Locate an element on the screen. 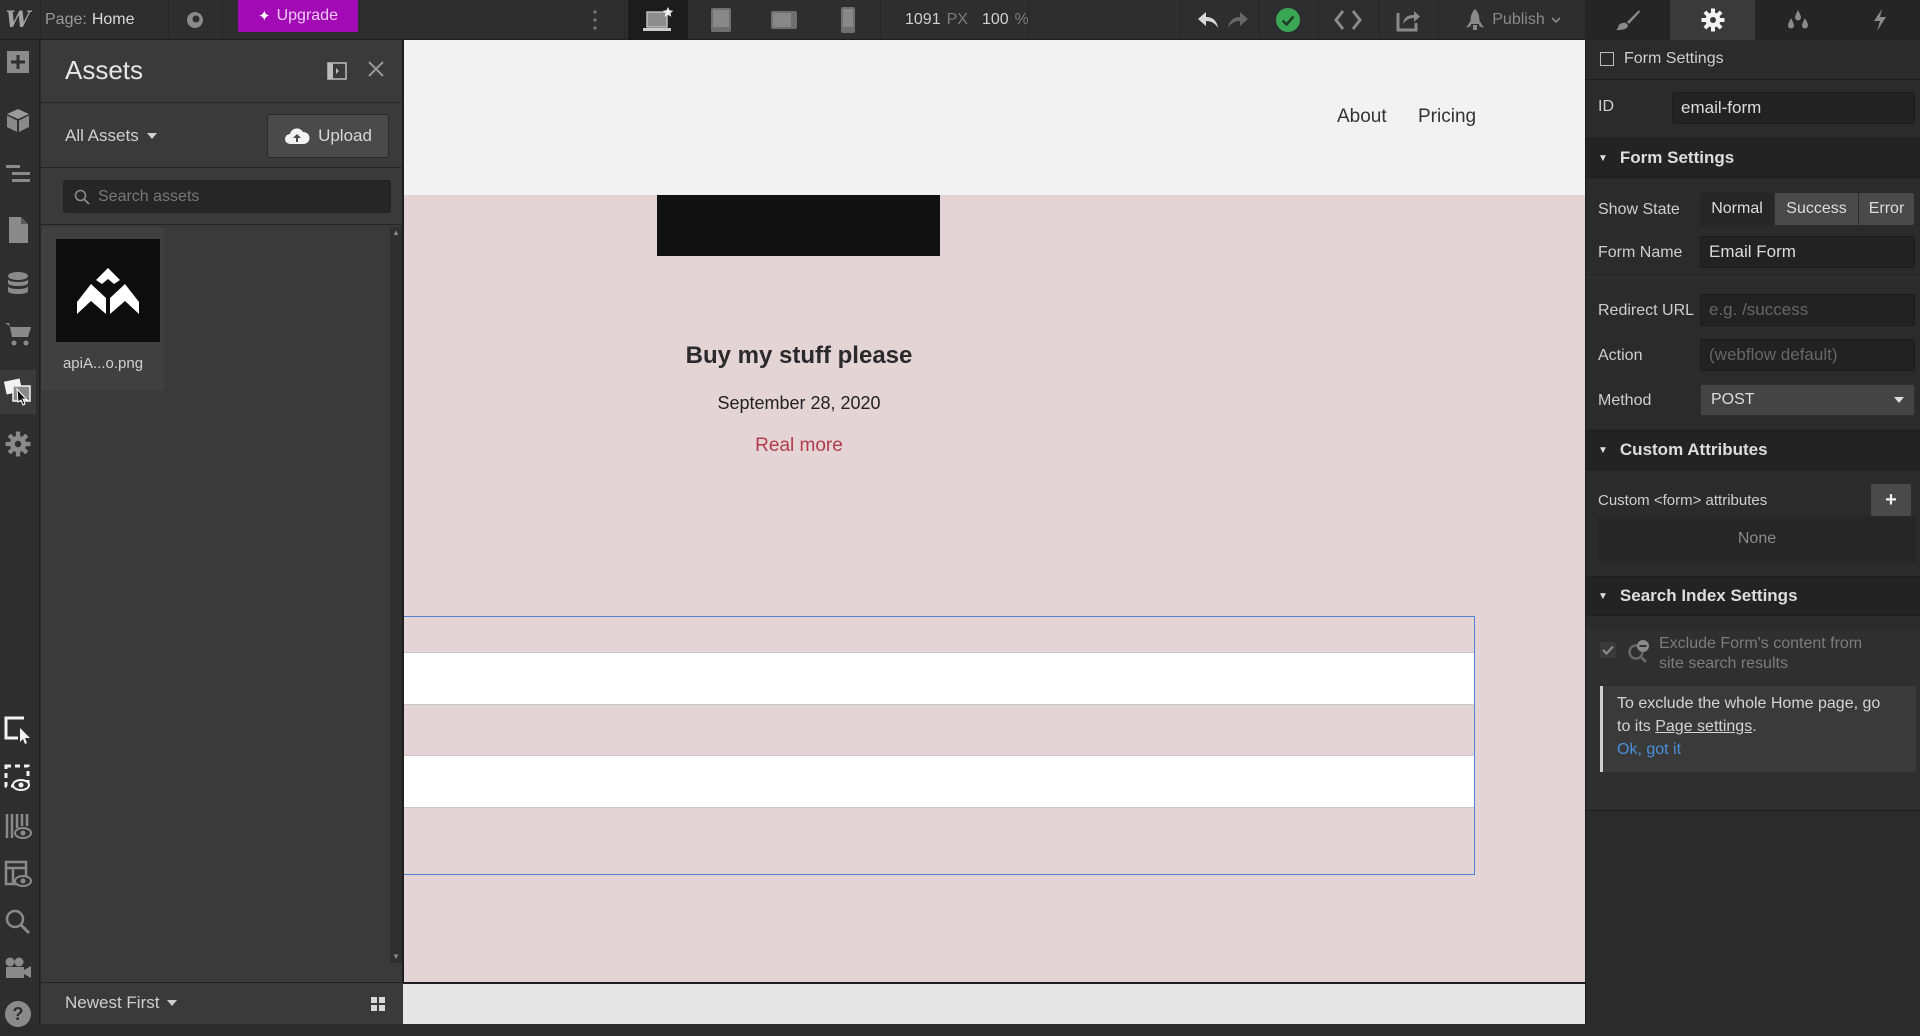 The image size is (1920, 1036). rail-add-button is located at coordinates (18, 62).